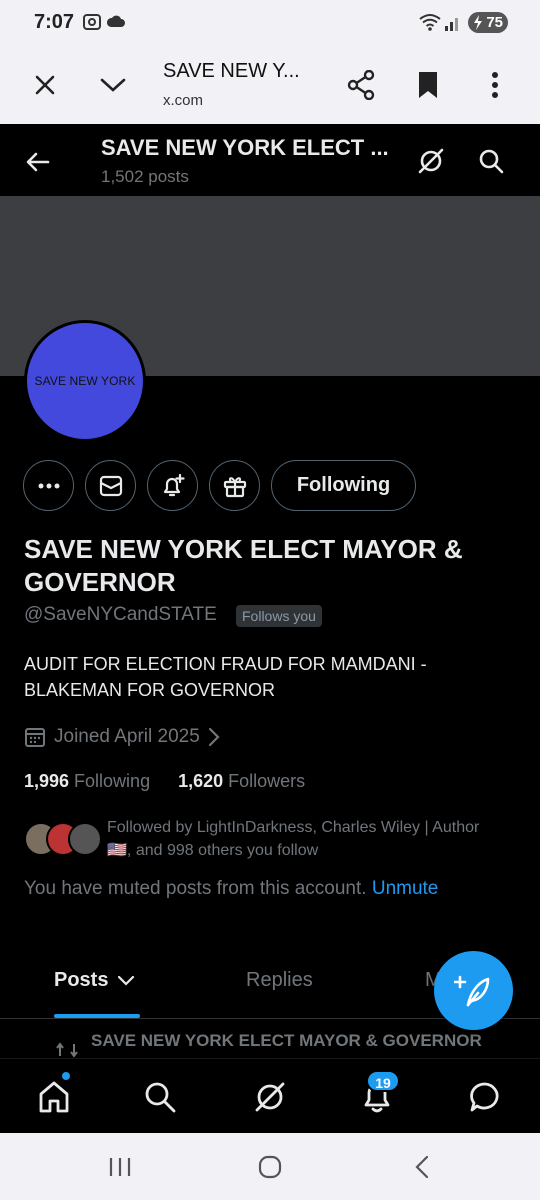 The width and height of the screenshot is (540, 1200). I want to click on status-bar: 7:07 75, so click(270, 23).